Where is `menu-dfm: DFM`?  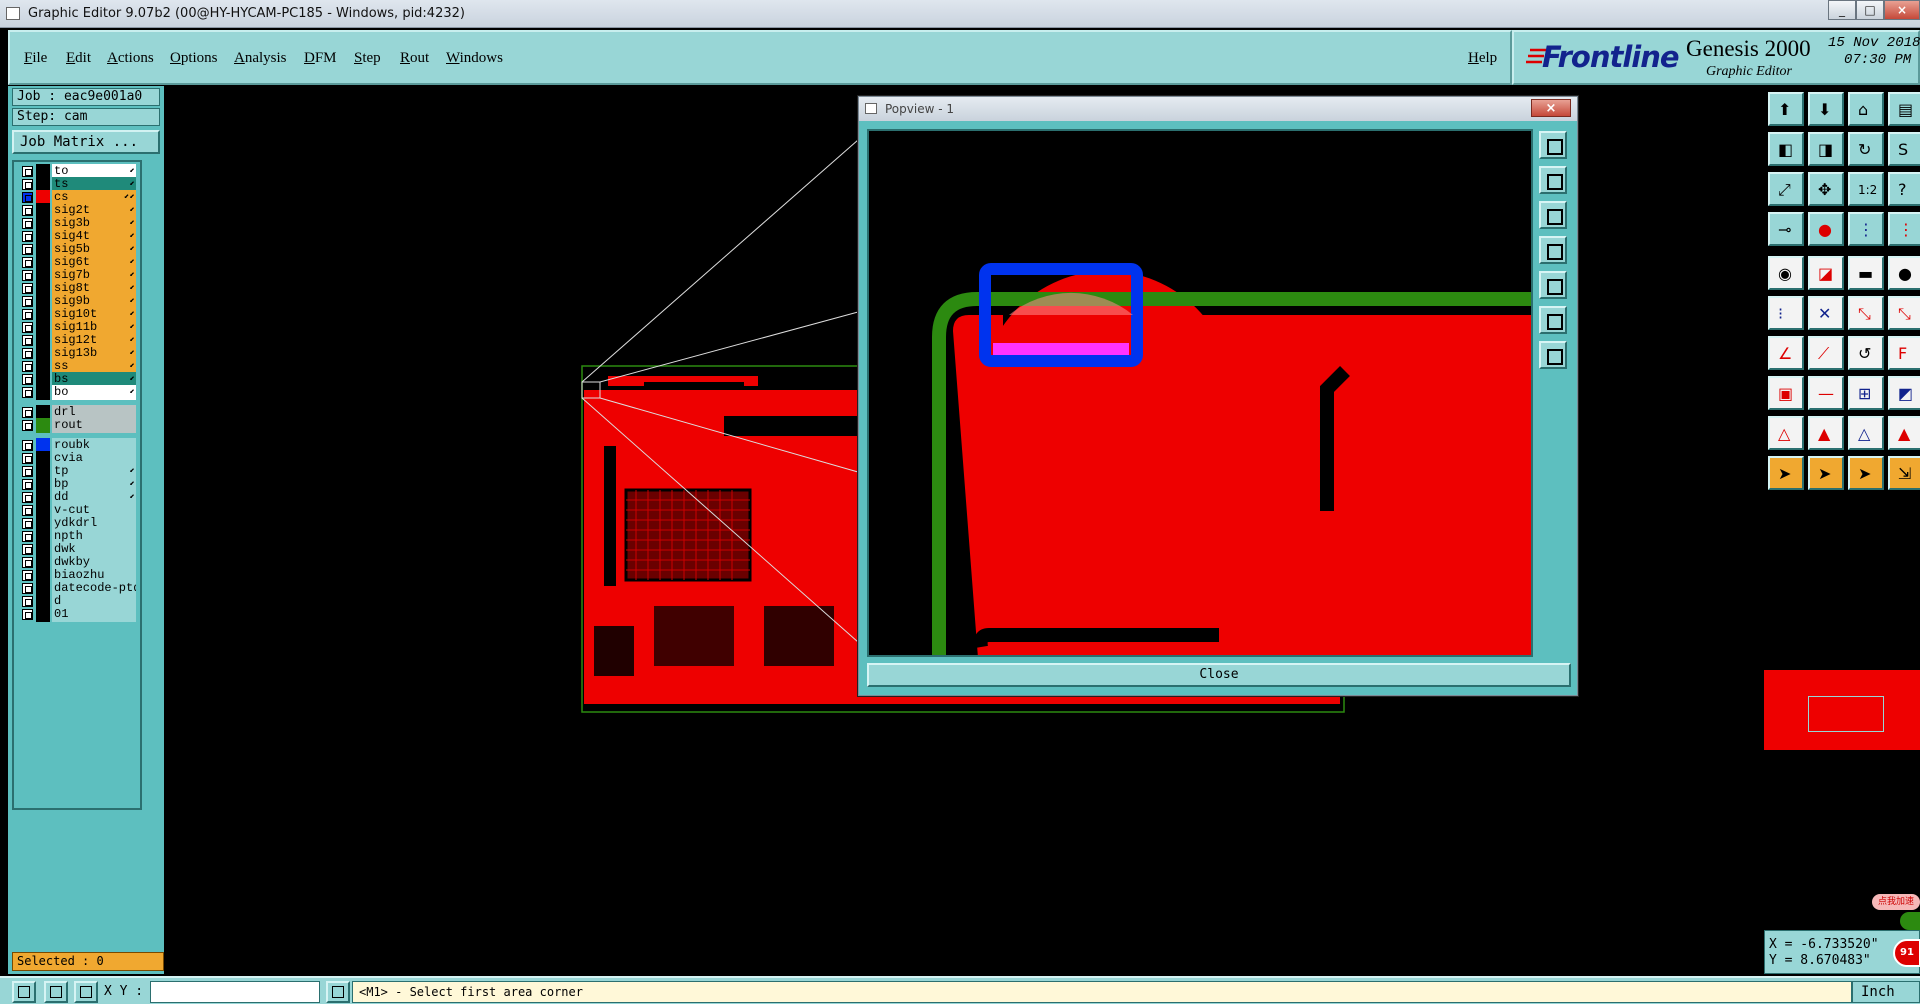 menu-dfm: DFM is located at coordinates (320, 58).